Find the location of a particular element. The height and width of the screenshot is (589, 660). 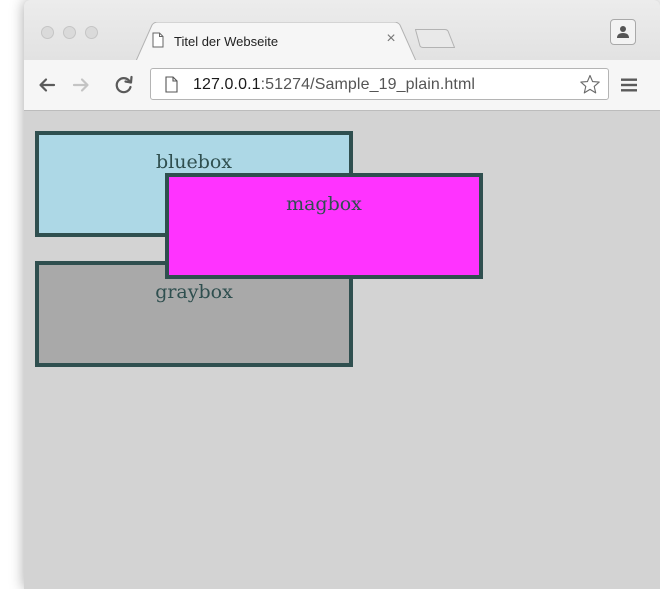

url-host: 127.0.0.1 is located at coordinates (227, 84).